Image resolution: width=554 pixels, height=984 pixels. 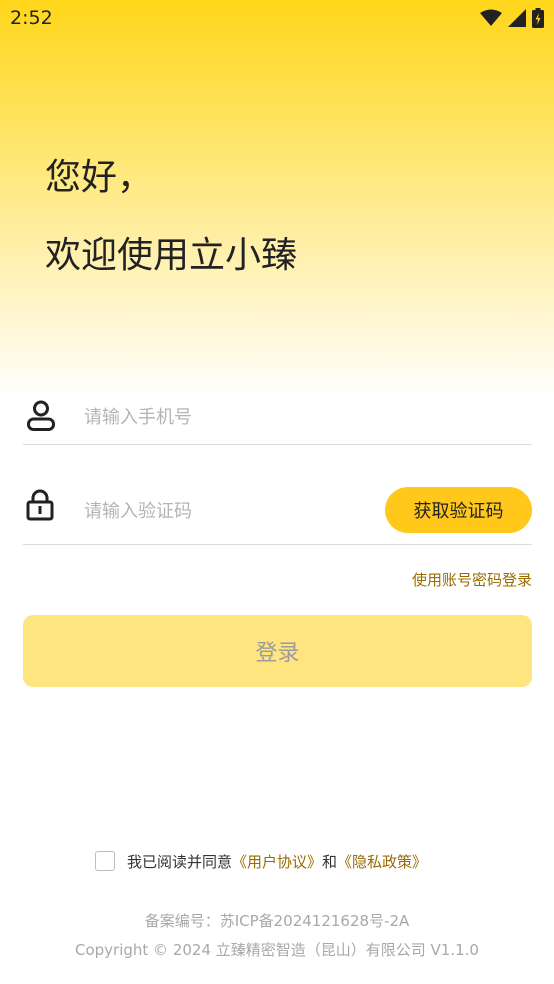 I want to click on code-divider, so click(x=277, y=544).